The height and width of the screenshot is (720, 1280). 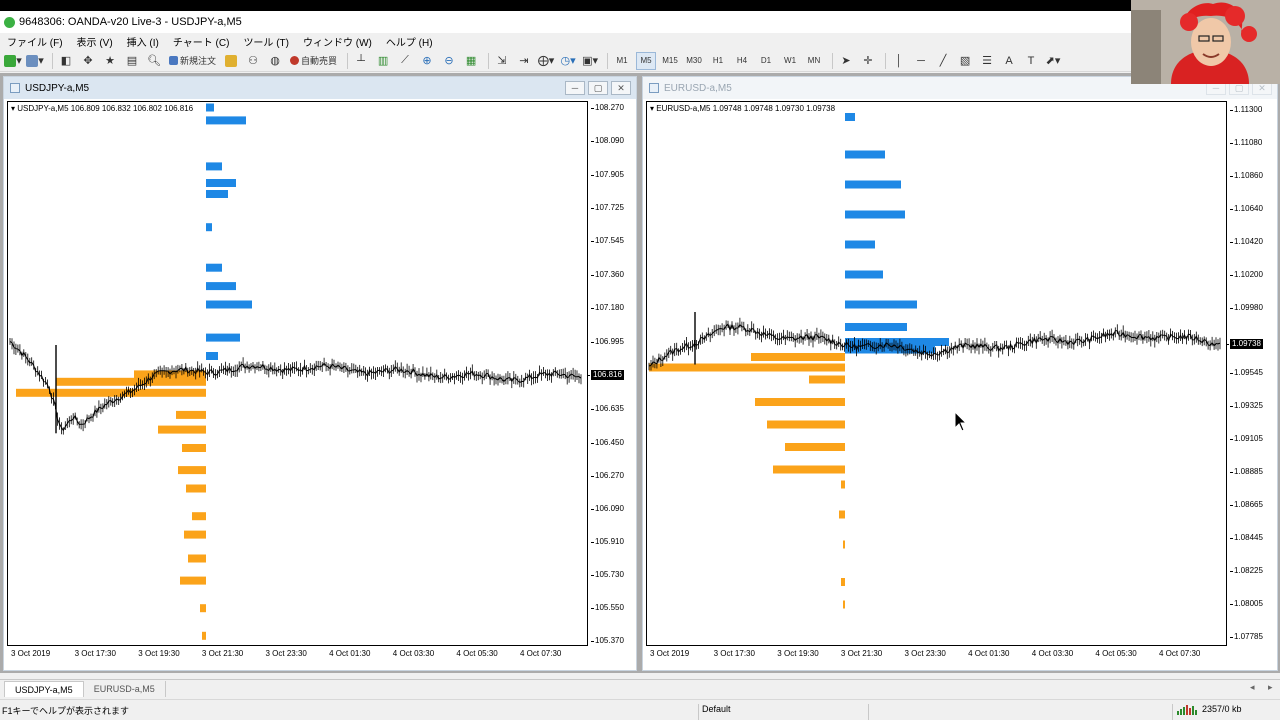 I want to click on tab-scroll-left-icon: ◂, so click(x=1252, y=687).